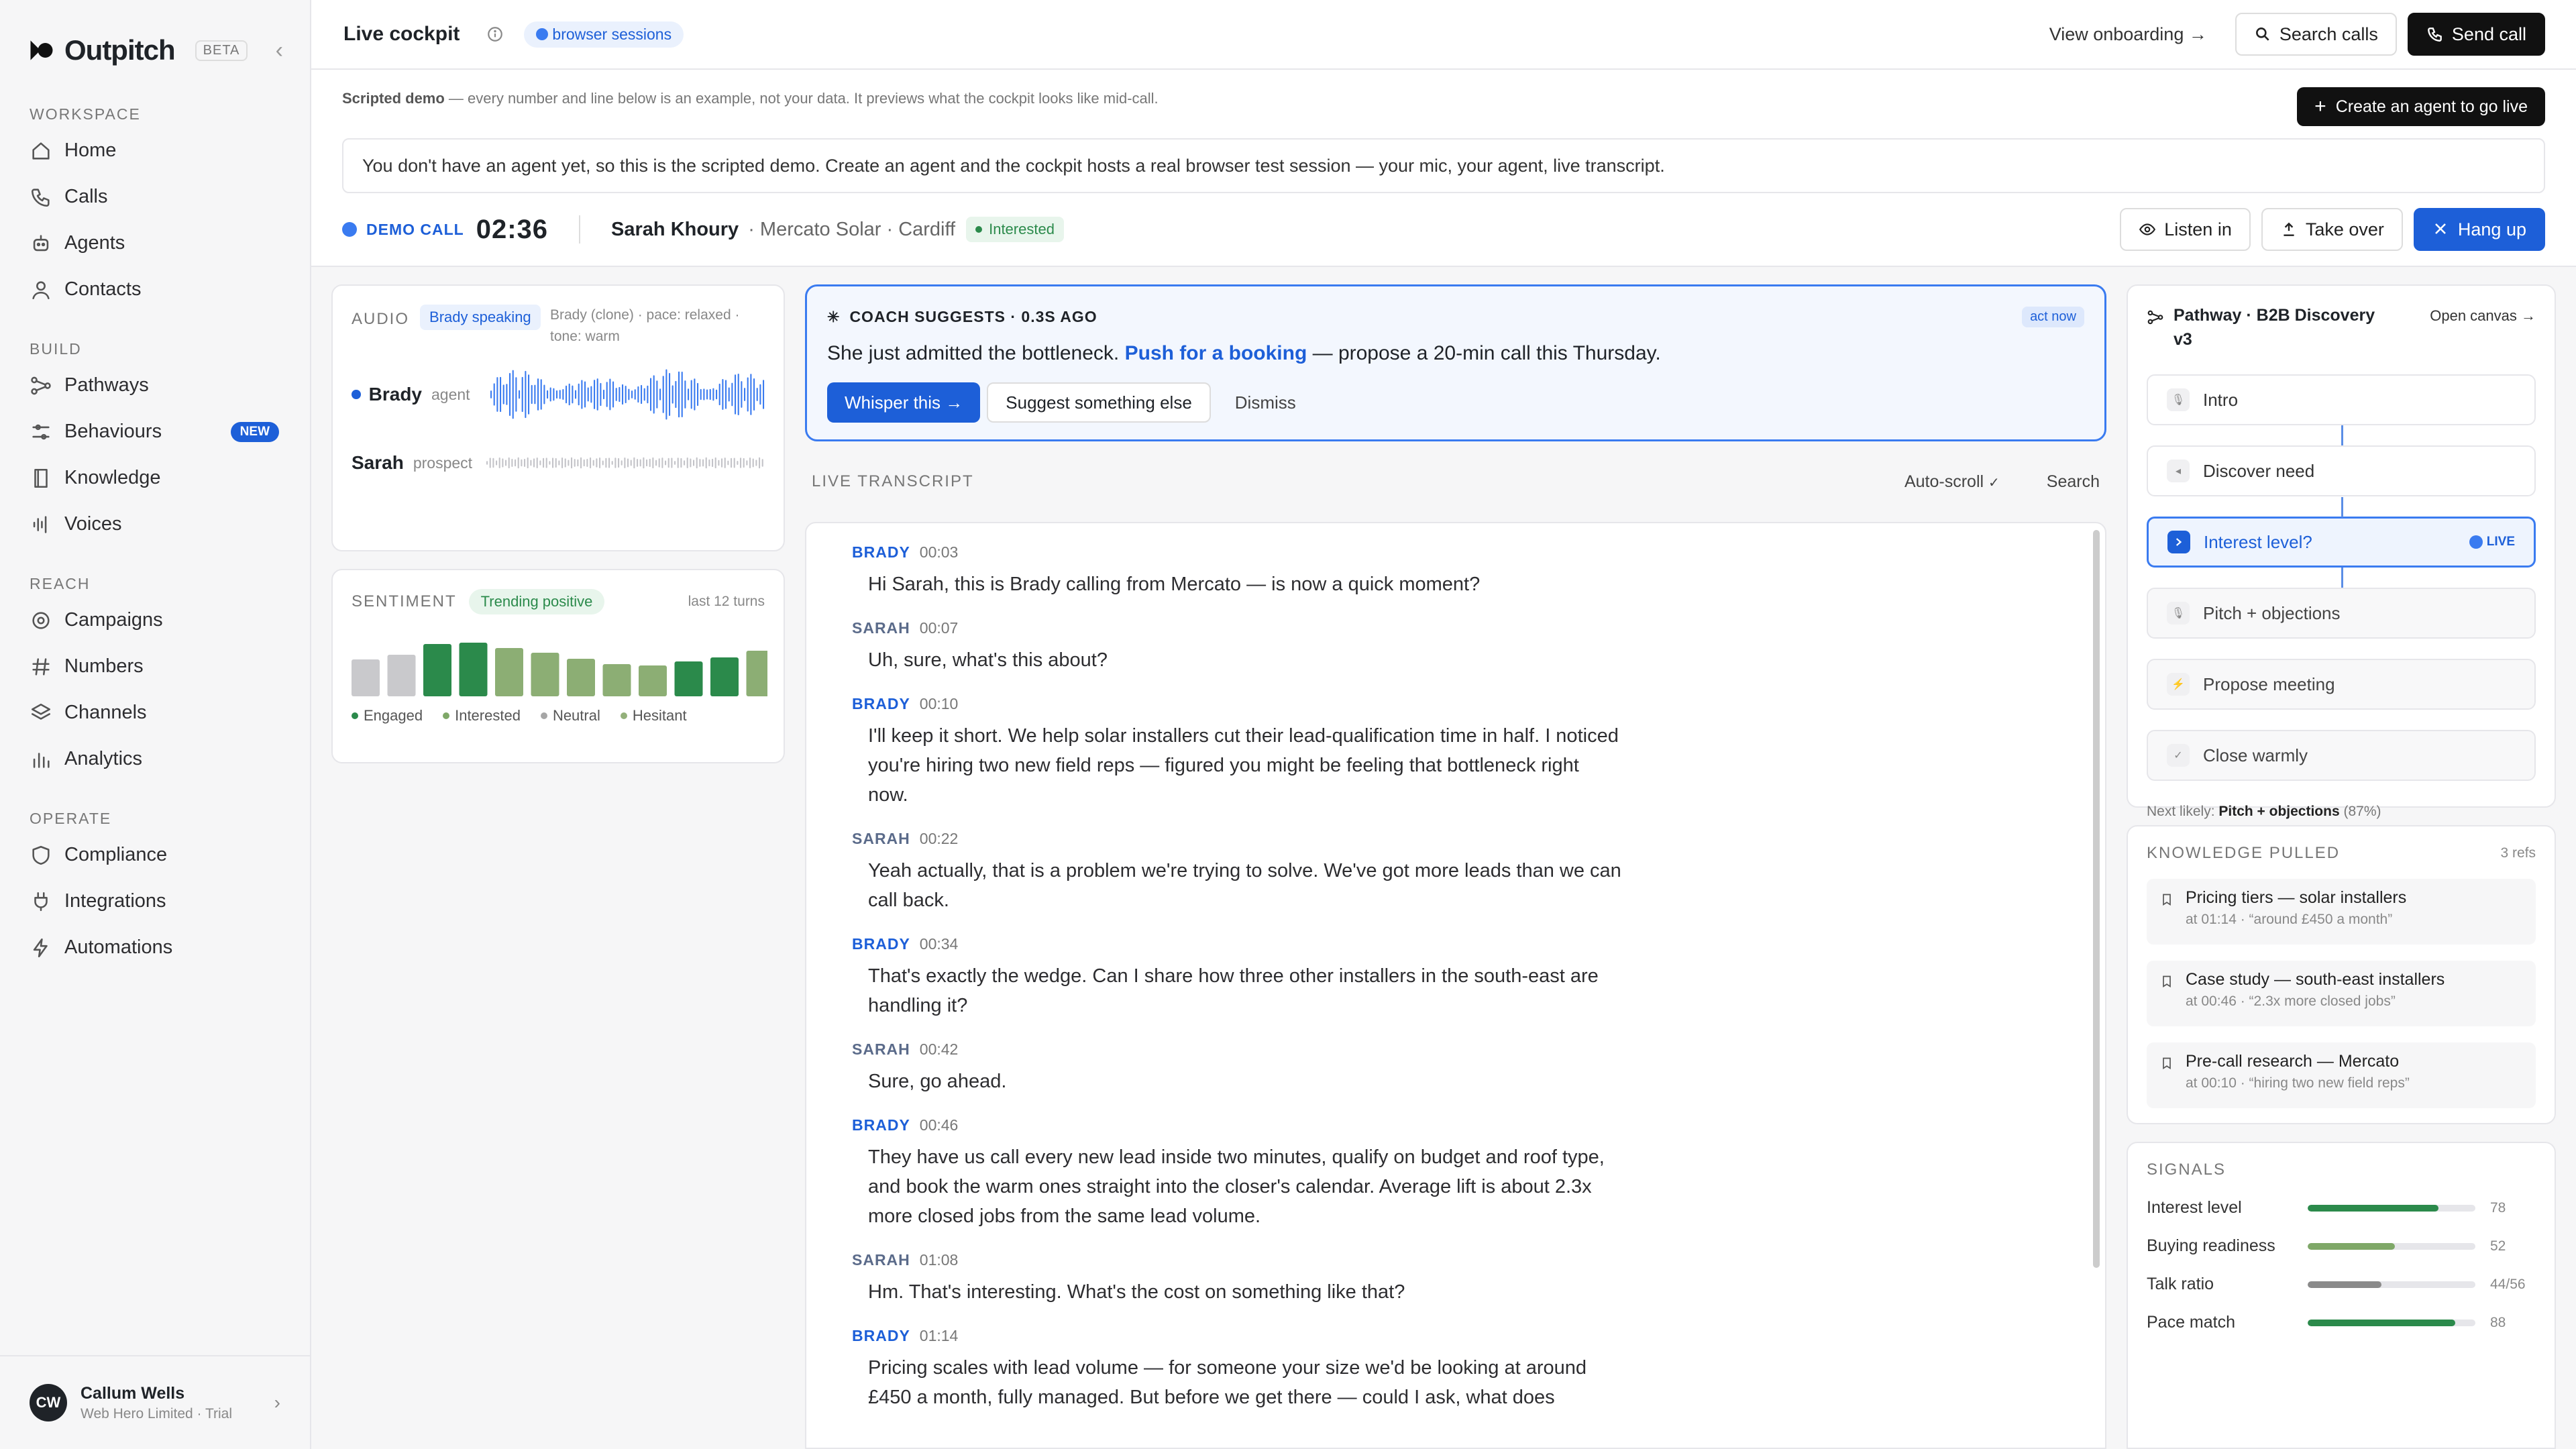 The image size is (2576, 1449). What do you see at coordinates (2483, 316) in the screenshot?
I see `open-canvas-link: Open canvas →` at bounding box center [2483, 316].